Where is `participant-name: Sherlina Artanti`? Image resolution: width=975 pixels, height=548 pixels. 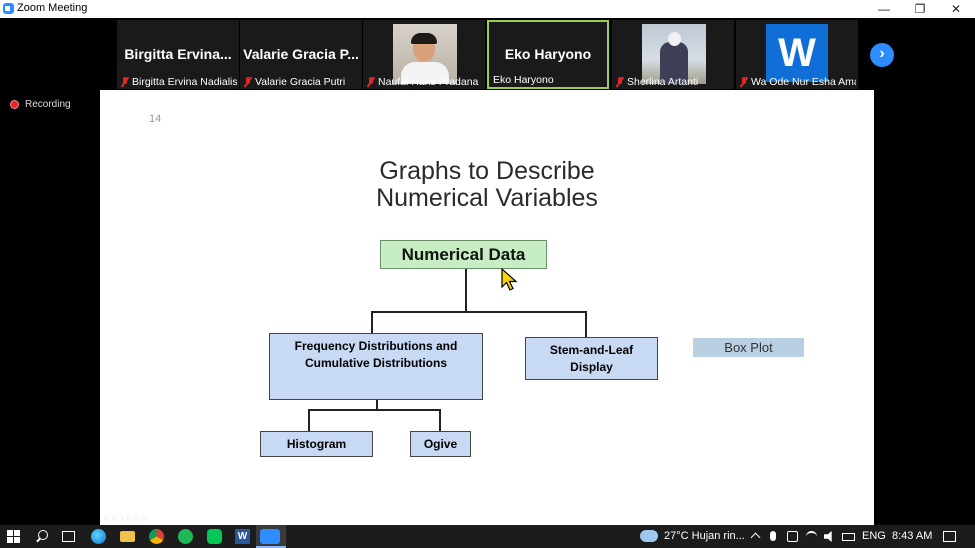
participant-name: Sherlina Artanti is located at coordinates (663, 82).